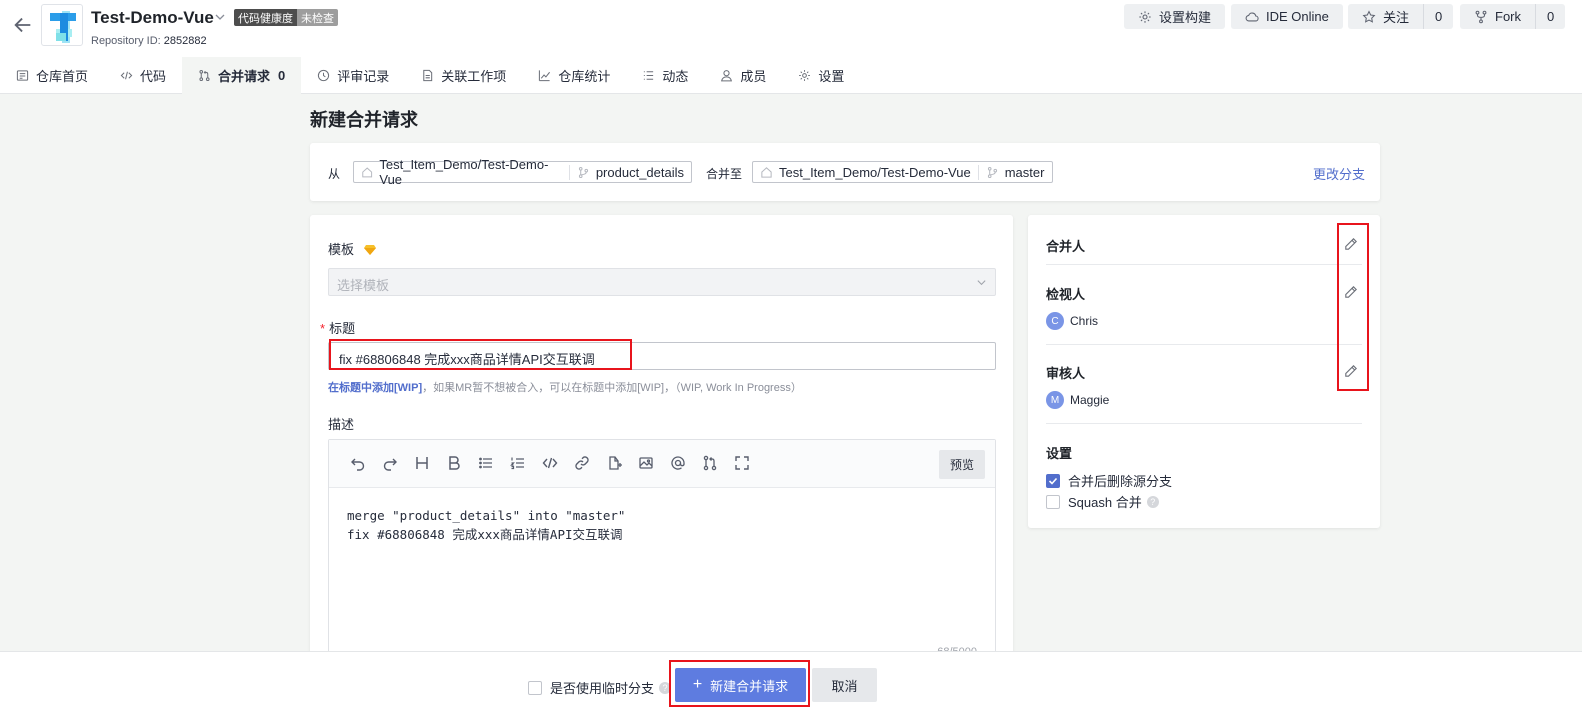 Image resolution: width=1582 pixels, height=717 pixels. Describe the element at coordinates (1066, 373) in the screenshot. I see `approver-label: 审核人` at that location.